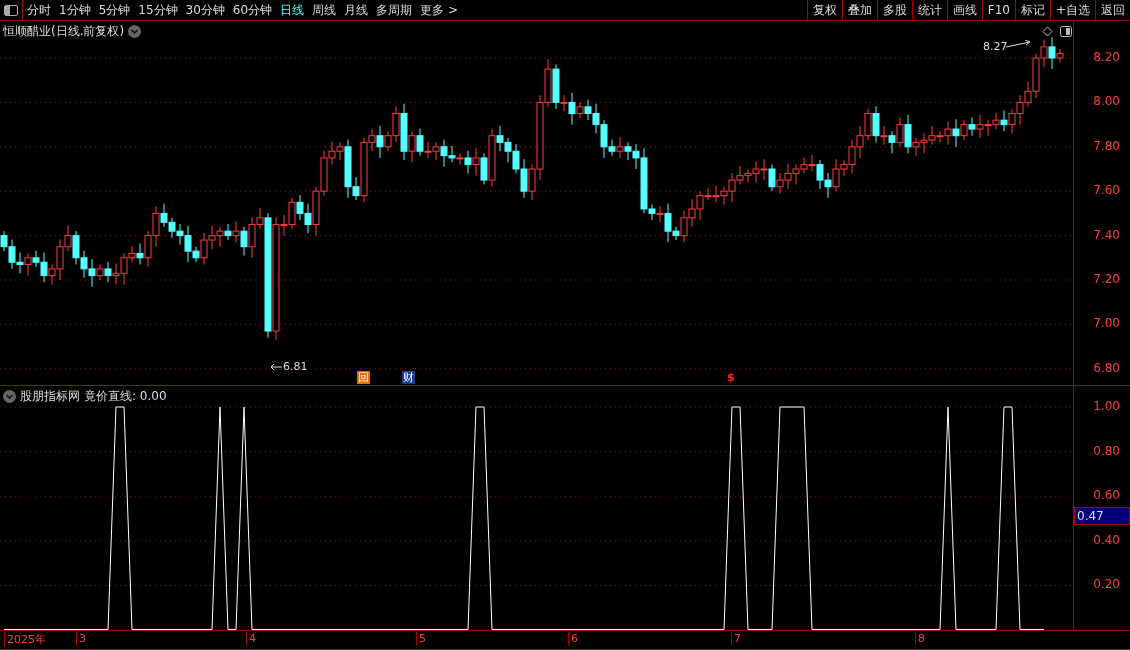  I want to click on date-label: 3, so click(81, 638).